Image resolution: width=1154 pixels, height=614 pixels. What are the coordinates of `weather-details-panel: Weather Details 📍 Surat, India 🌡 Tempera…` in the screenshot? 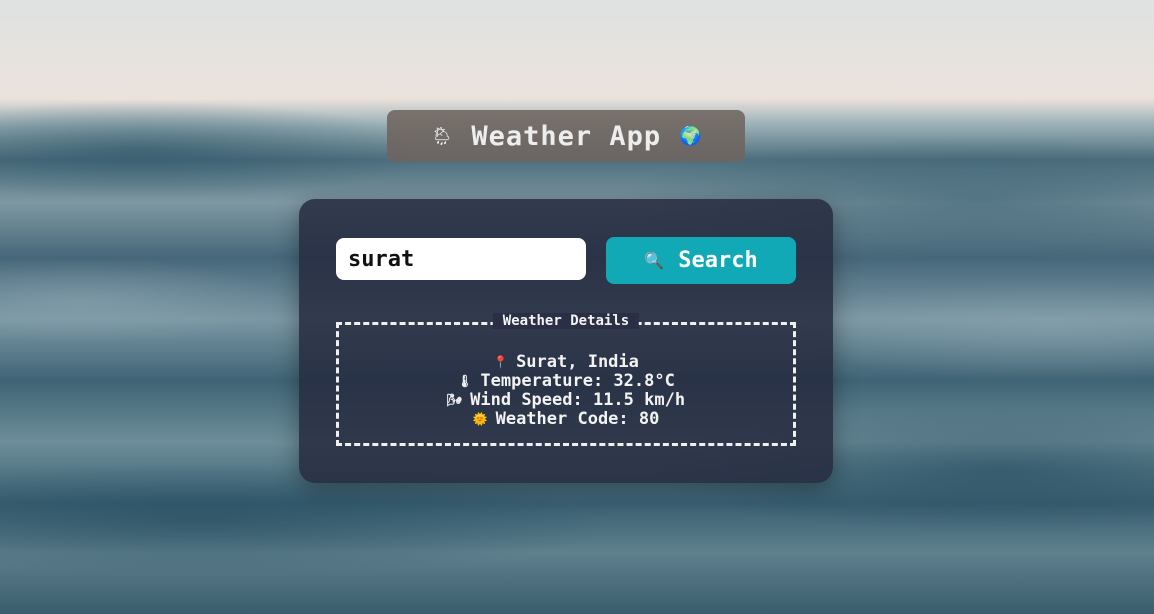 It's located at (566, 379).